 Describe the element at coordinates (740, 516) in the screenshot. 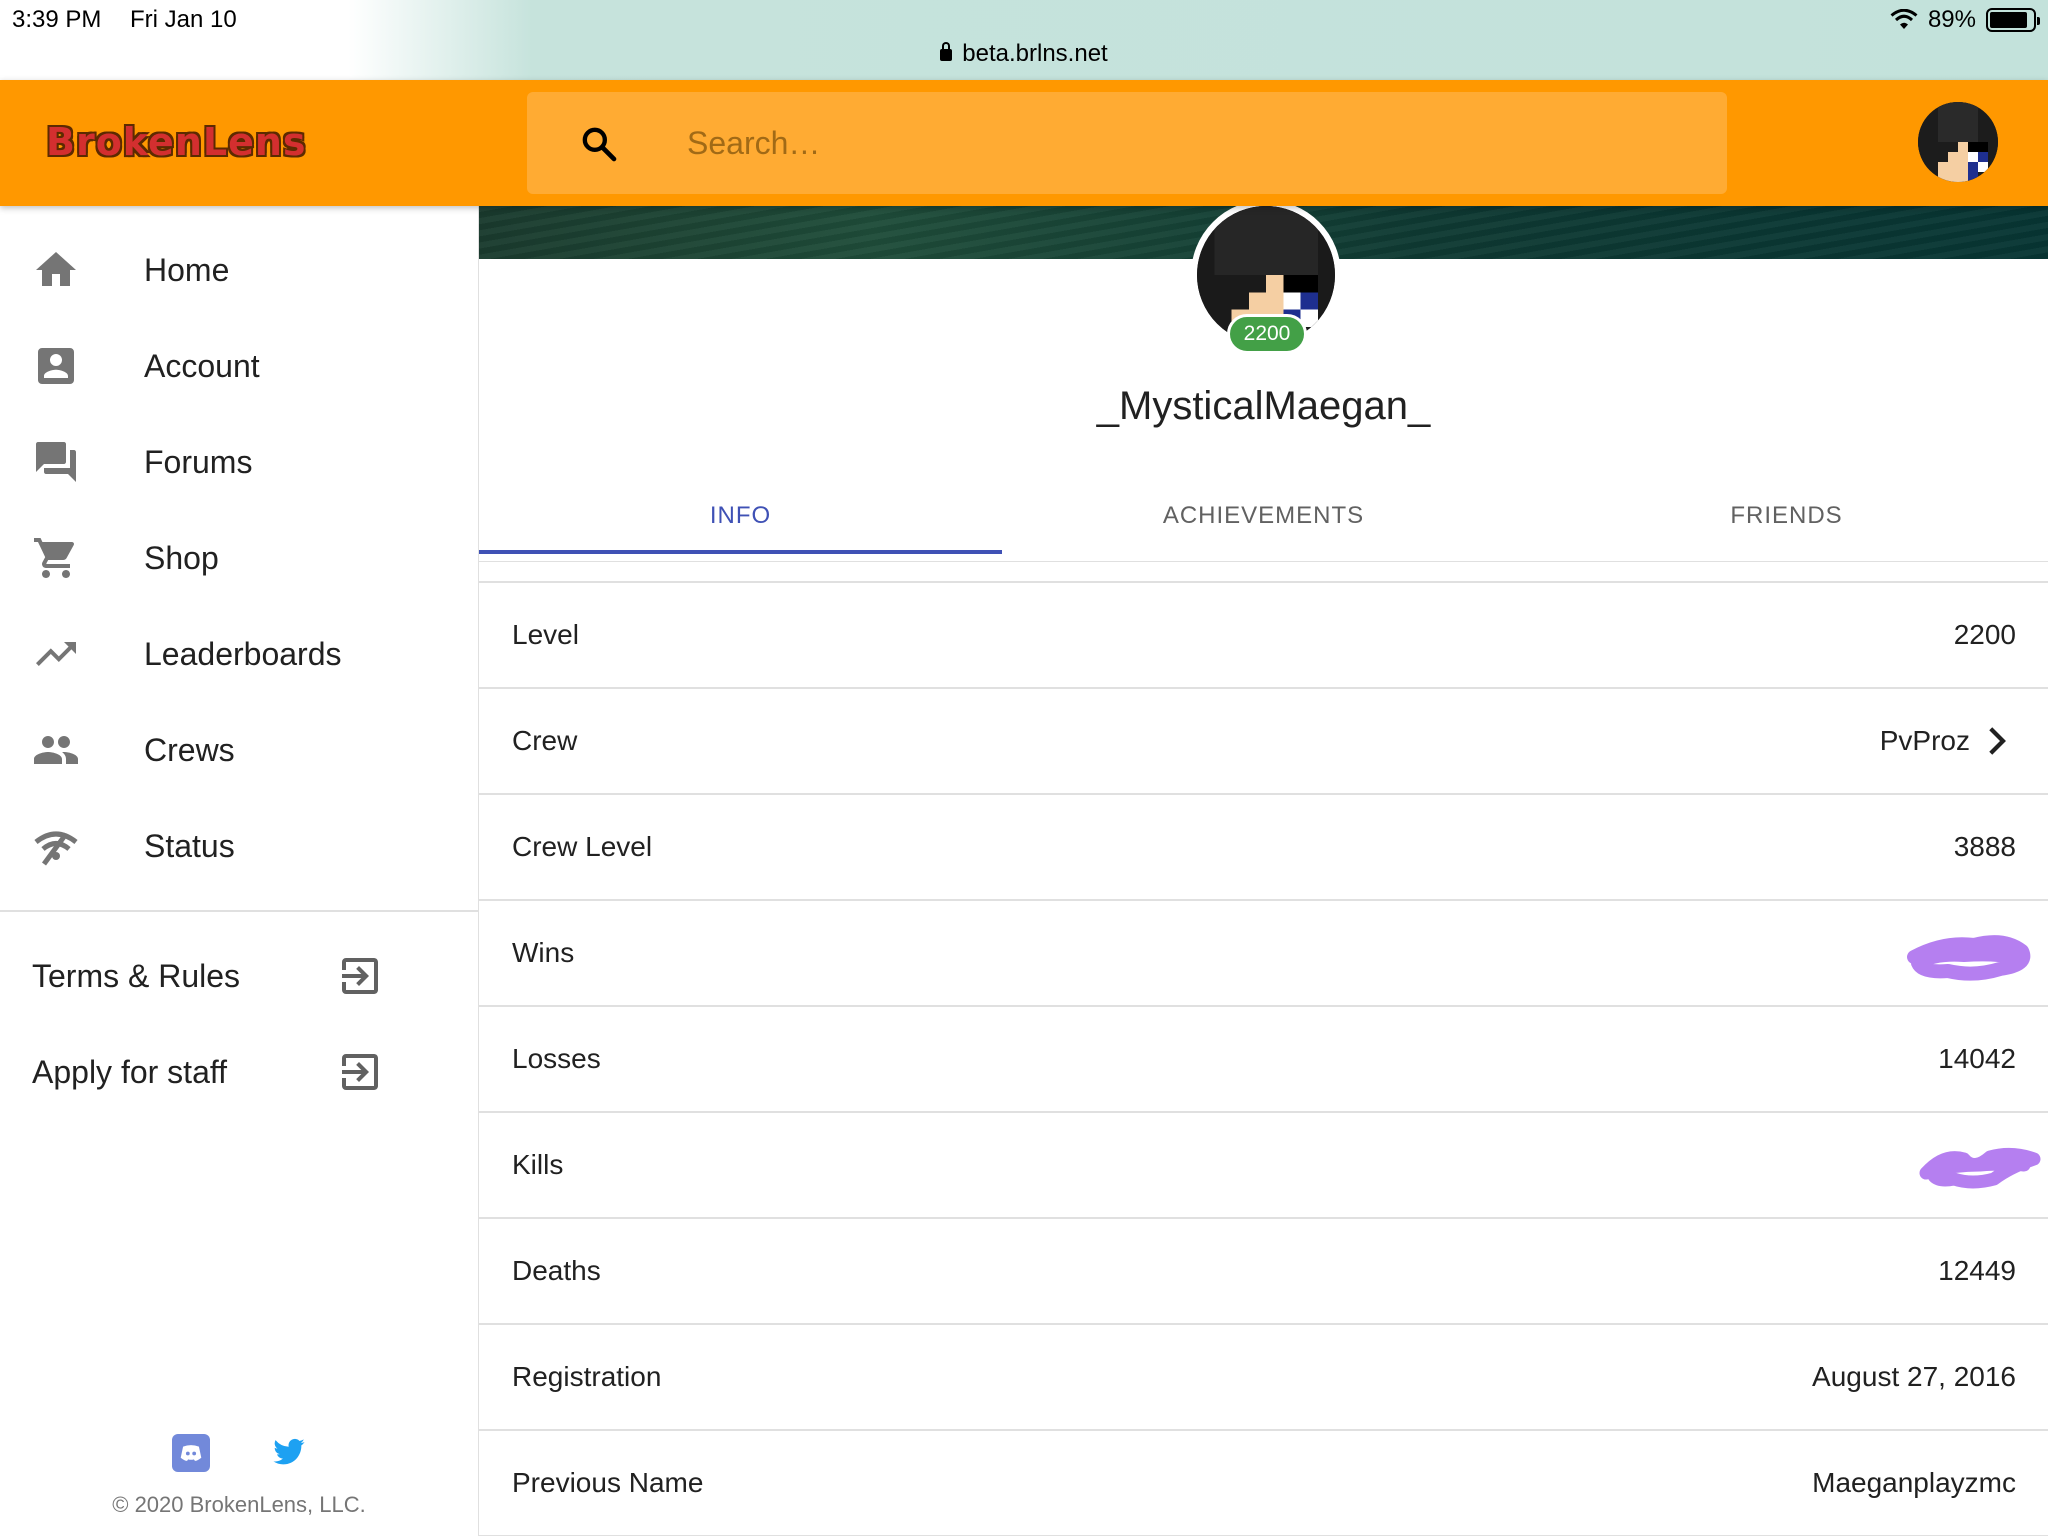

I see `tab-info: INFO` at that location.